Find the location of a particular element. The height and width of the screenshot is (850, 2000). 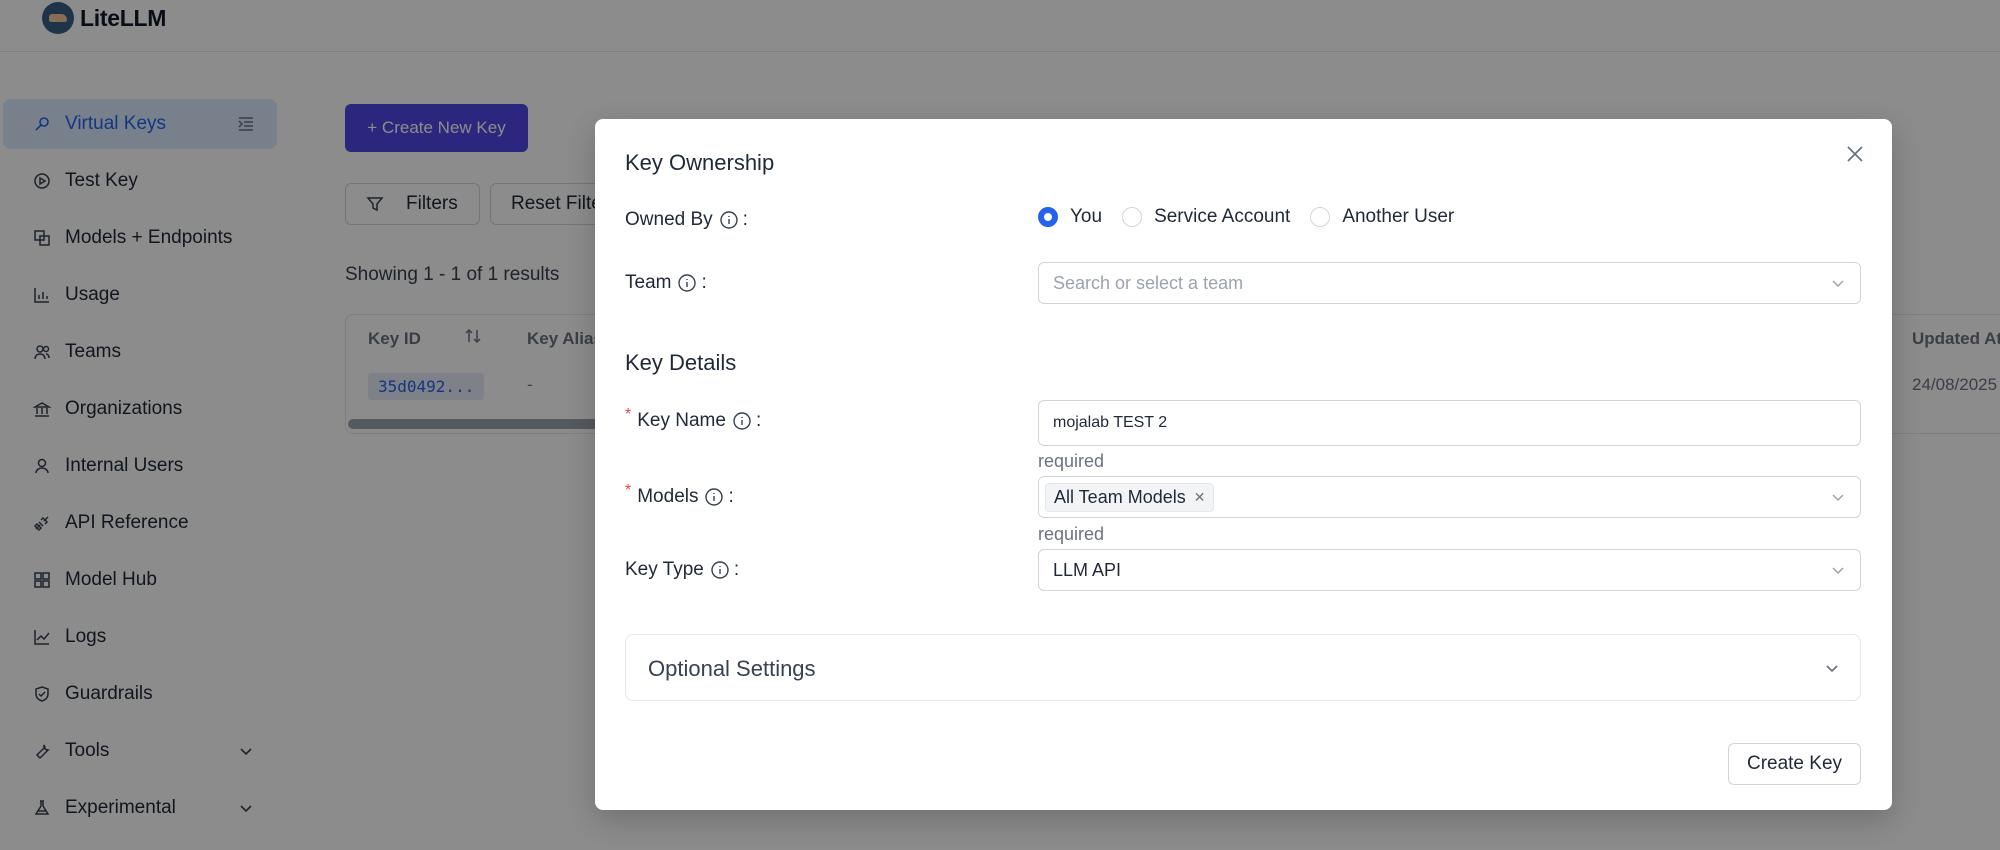

key-name-label: * Key Name : is located at coordinates (693, 419).